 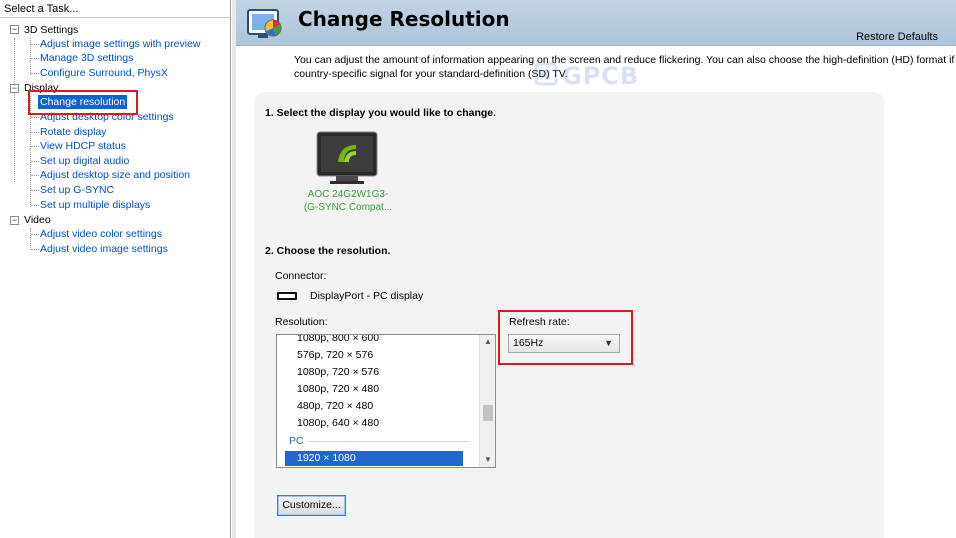 I want to click on scroll-down-icon: ▼, so click(x=487, y=460).